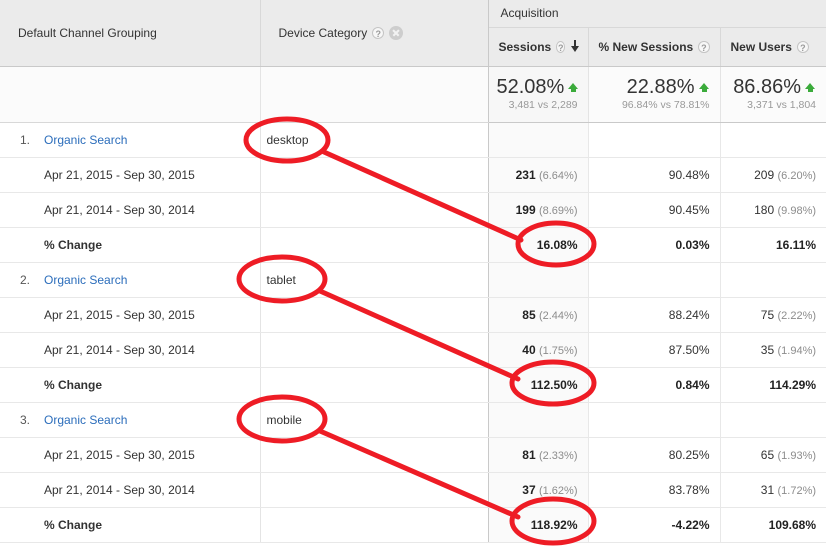 The image size is (826, 549). What do you see at coordinates (653, 87) in the screenshot?
I see `summary-value-new-sessions: 22.88%` at bounding box center [653, 87].